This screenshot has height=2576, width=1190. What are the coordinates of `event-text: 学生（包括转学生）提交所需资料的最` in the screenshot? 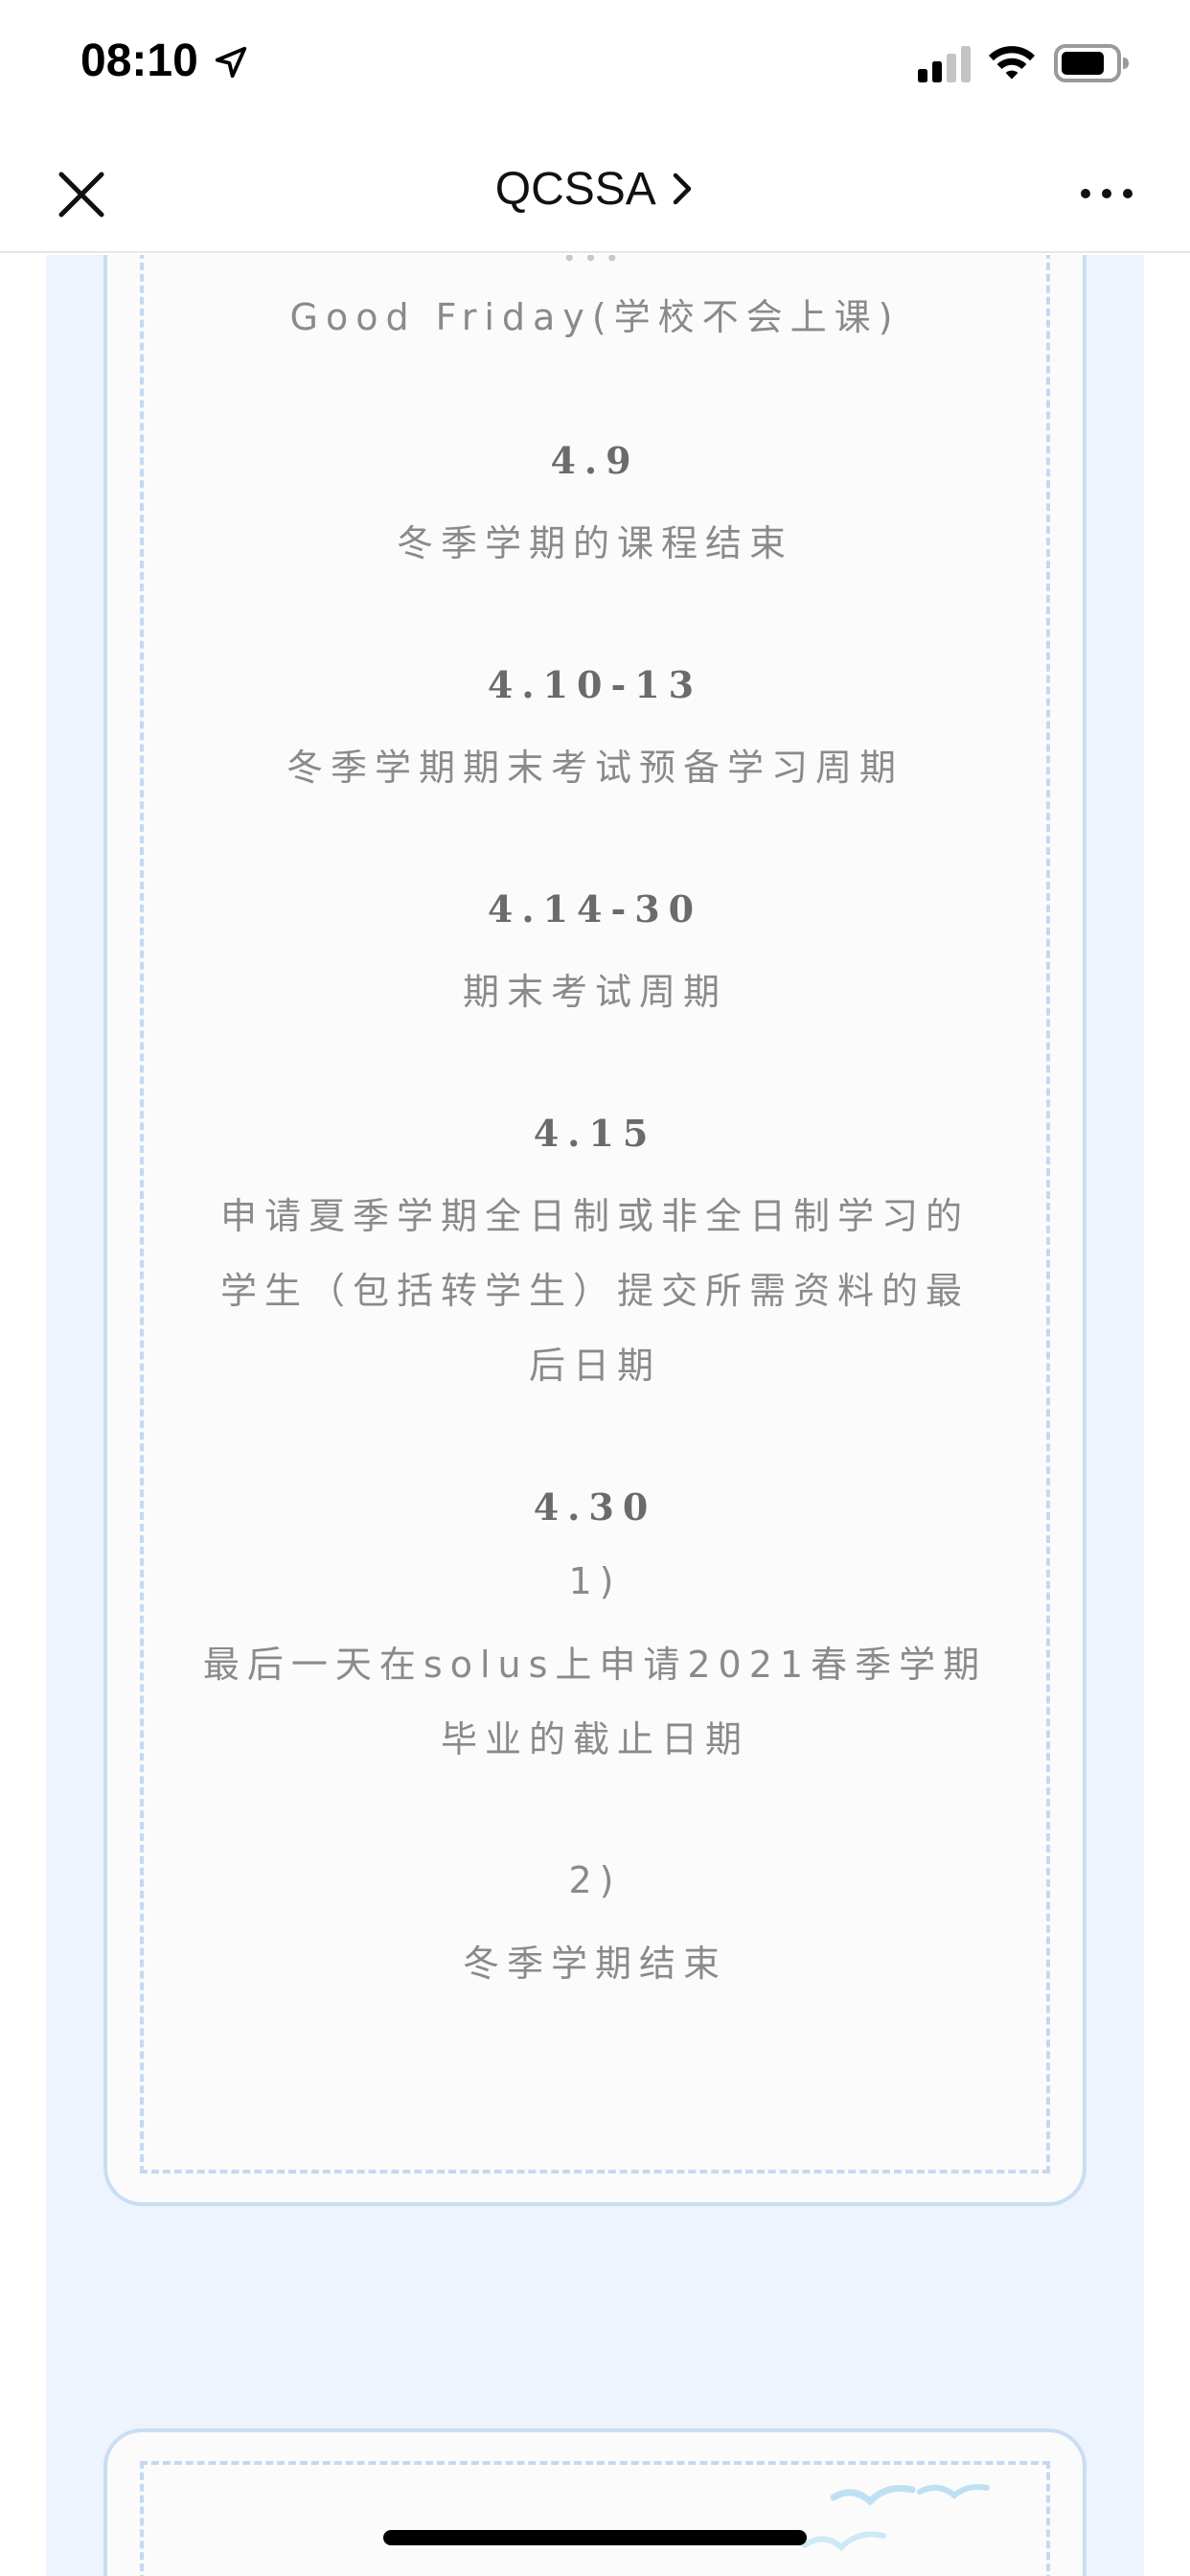 It's located at (594, 1291).